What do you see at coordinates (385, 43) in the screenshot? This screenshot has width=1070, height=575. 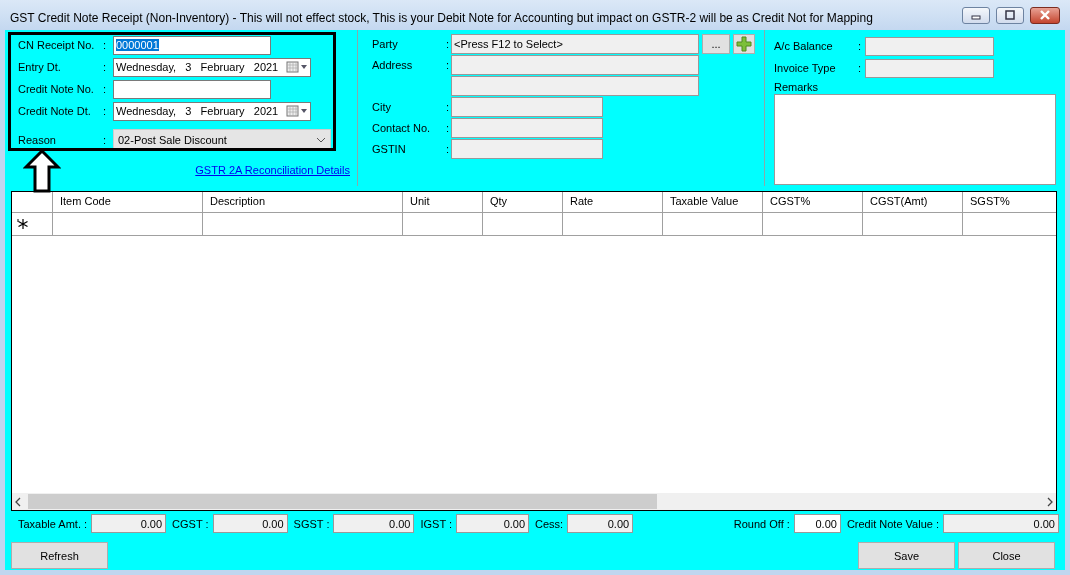 I see `field-label: Party` at bounding box center [385, 43].